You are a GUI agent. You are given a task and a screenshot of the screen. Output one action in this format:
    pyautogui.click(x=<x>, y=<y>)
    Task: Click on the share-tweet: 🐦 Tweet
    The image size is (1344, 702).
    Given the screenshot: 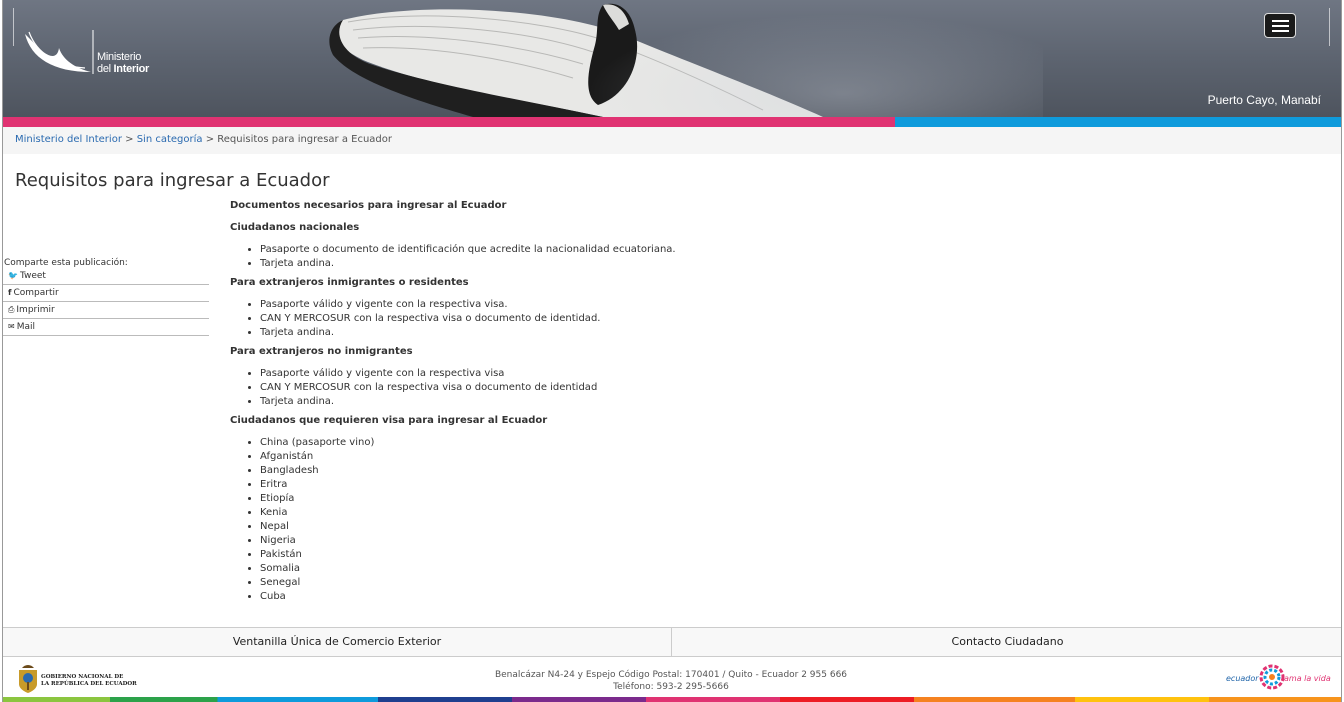 What is the action you would take?
    pyautogui.click(x=106, y=276)
    